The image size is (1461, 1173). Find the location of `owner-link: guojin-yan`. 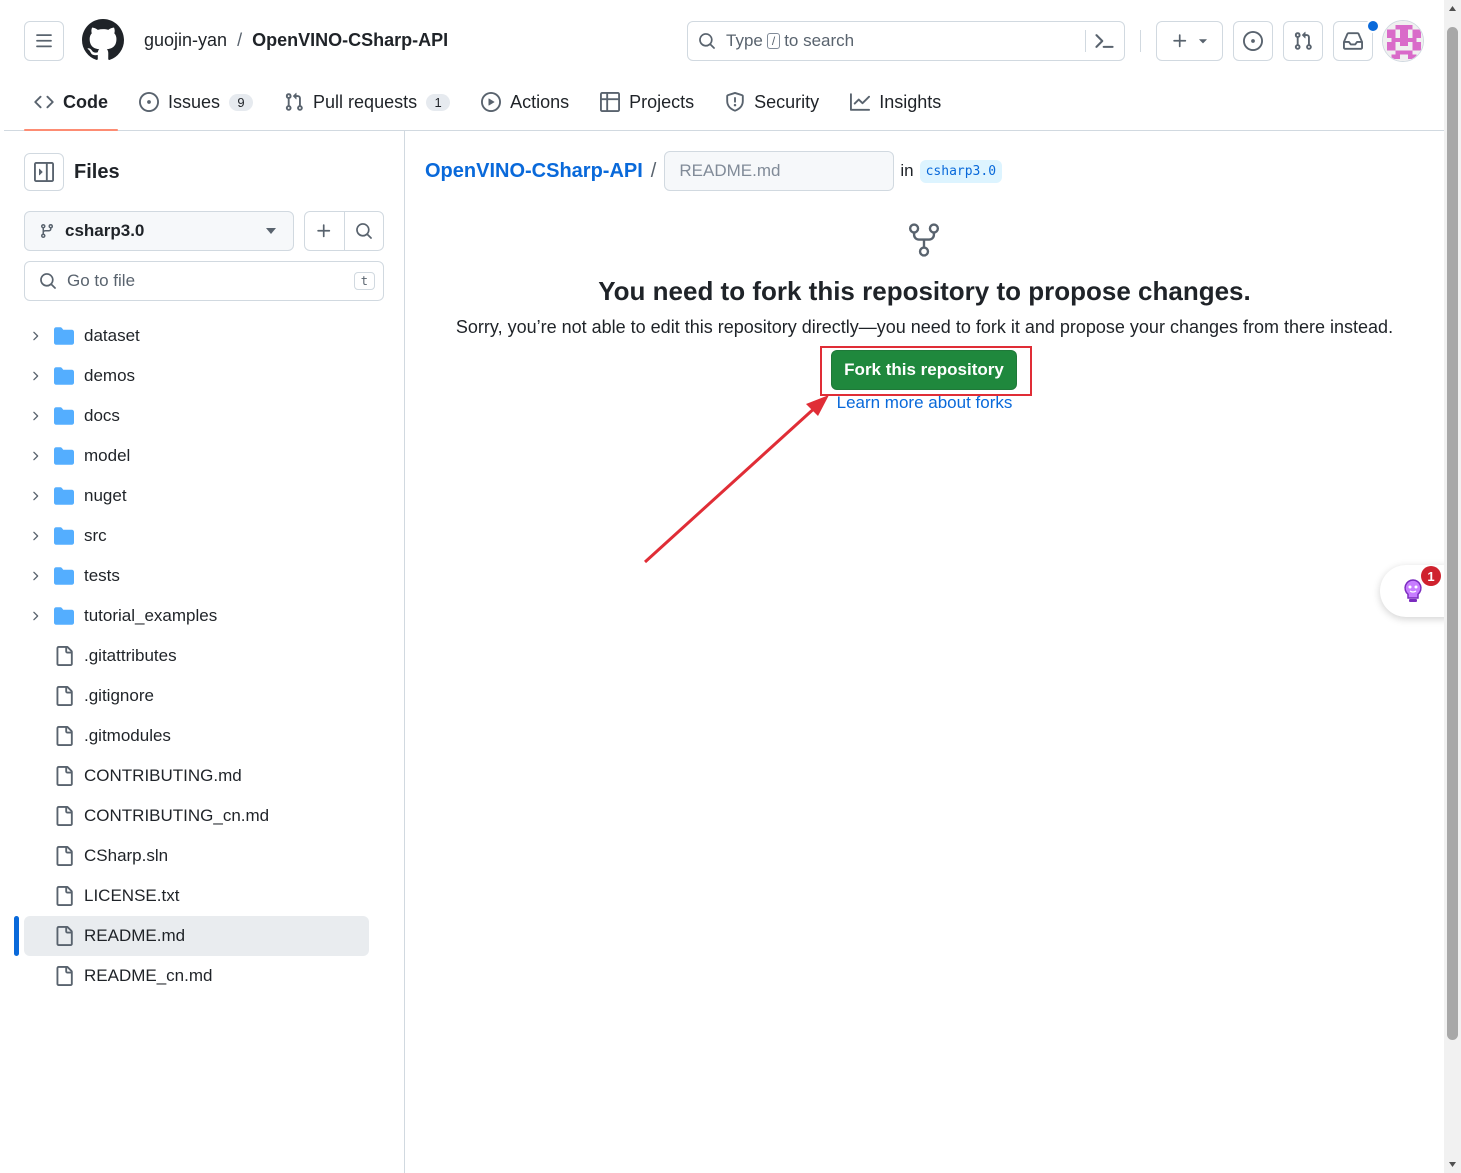

owner-link: guojin-yan is located at coordinates (185, 40).